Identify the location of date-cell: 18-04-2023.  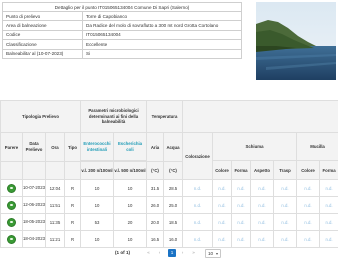
(34, 239).